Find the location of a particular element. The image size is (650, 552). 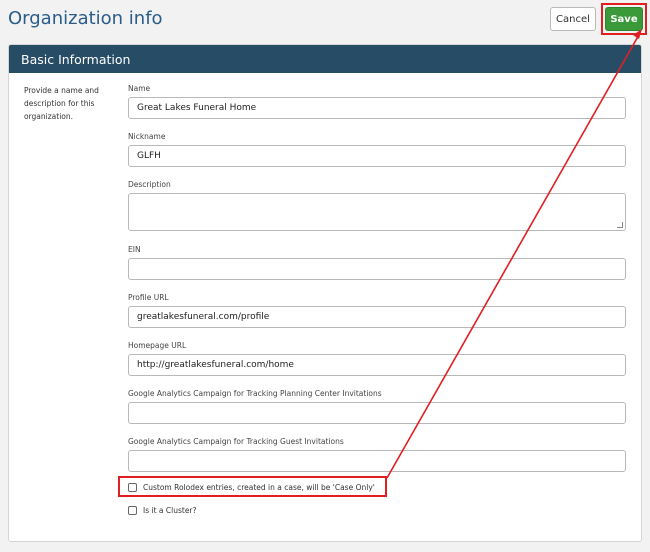

nickname-input: GLFH is located at coordinates (377, 156).